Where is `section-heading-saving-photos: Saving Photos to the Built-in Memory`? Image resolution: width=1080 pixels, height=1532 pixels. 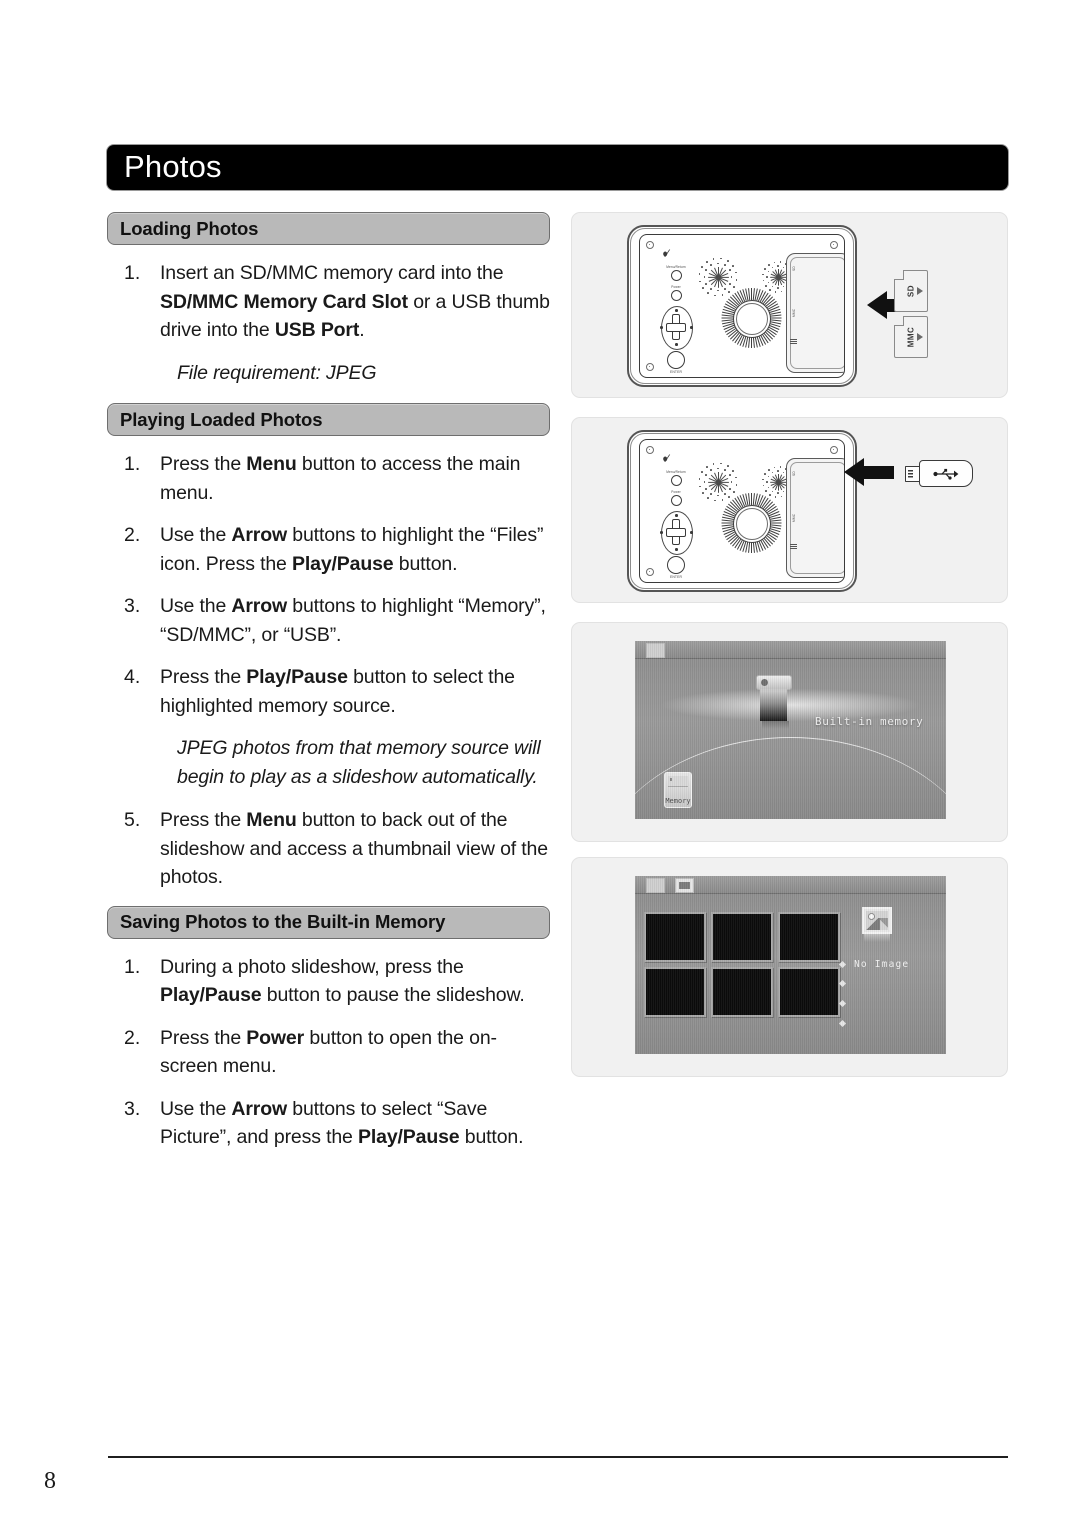
section-heading-saving-photos: Saving Photos to the Built-in Memory is located at coordinates (328, 922).